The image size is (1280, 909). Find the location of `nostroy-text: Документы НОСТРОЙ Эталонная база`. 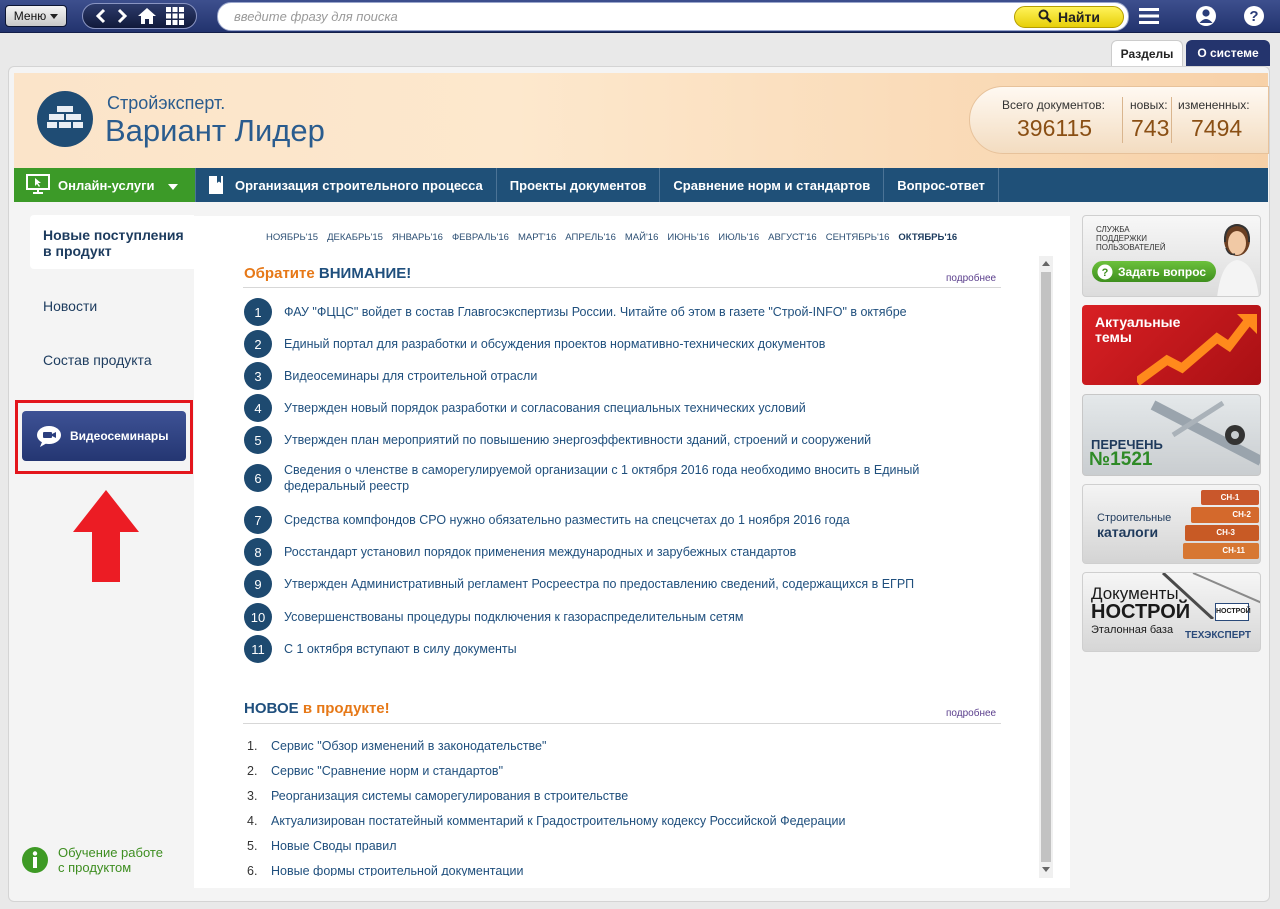

nostroy-text: Документы НОСТРОЙ Эталонная база is located at coordinates (1140, 612).